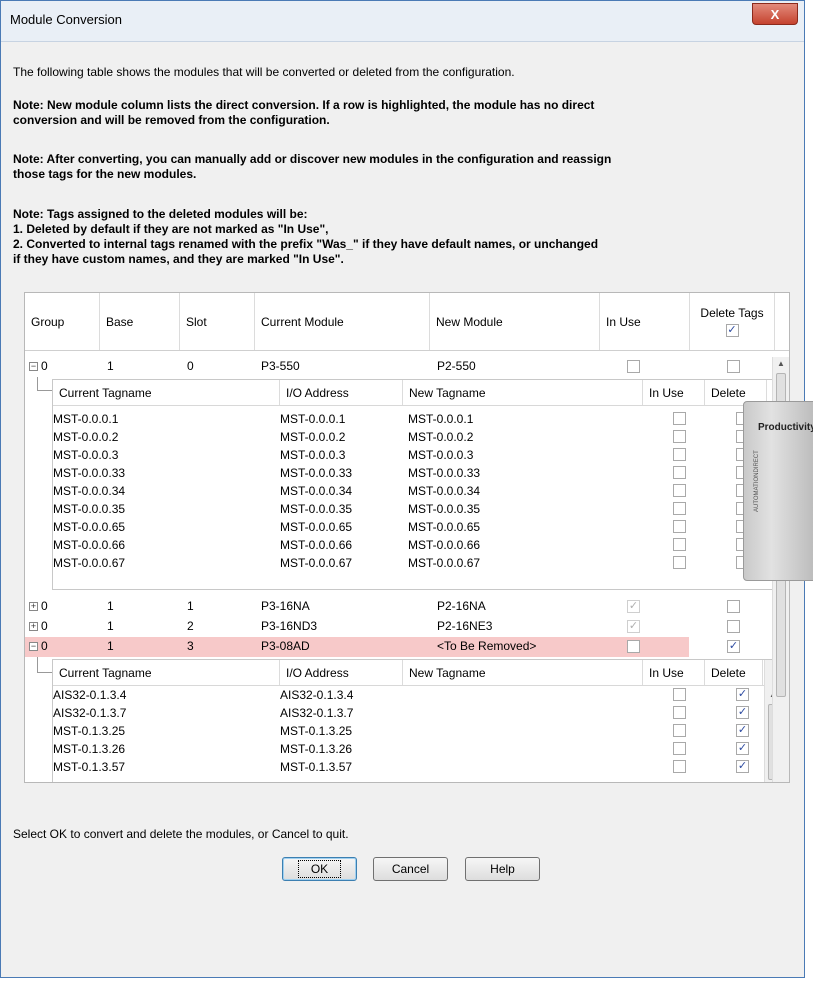  I want to click on tag-row: AIS32-0.1.3.7 AIS32-0.1.3.7 ✓, so click(408, 713).